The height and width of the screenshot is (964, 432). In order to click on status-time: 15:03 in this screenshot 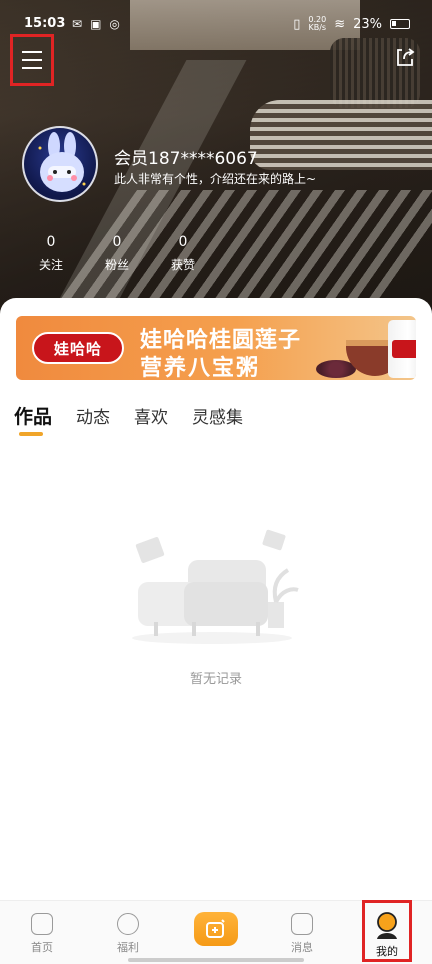, I will do `click(45, 23)`.